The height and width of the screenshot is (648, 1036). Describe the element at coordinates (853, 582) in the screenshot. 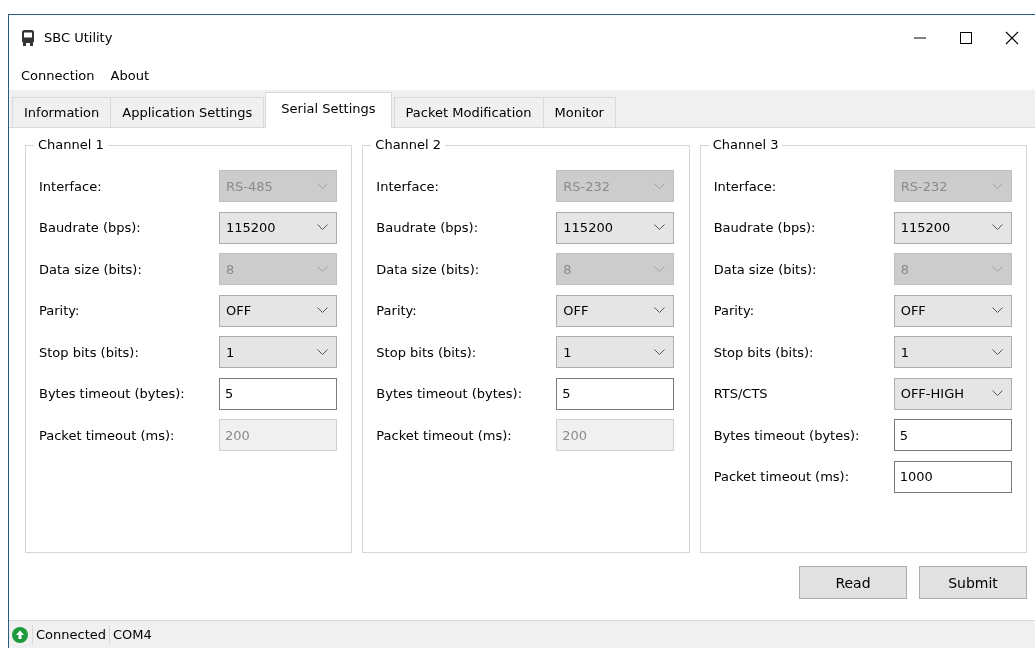

I see `action-button: Read` at that location.